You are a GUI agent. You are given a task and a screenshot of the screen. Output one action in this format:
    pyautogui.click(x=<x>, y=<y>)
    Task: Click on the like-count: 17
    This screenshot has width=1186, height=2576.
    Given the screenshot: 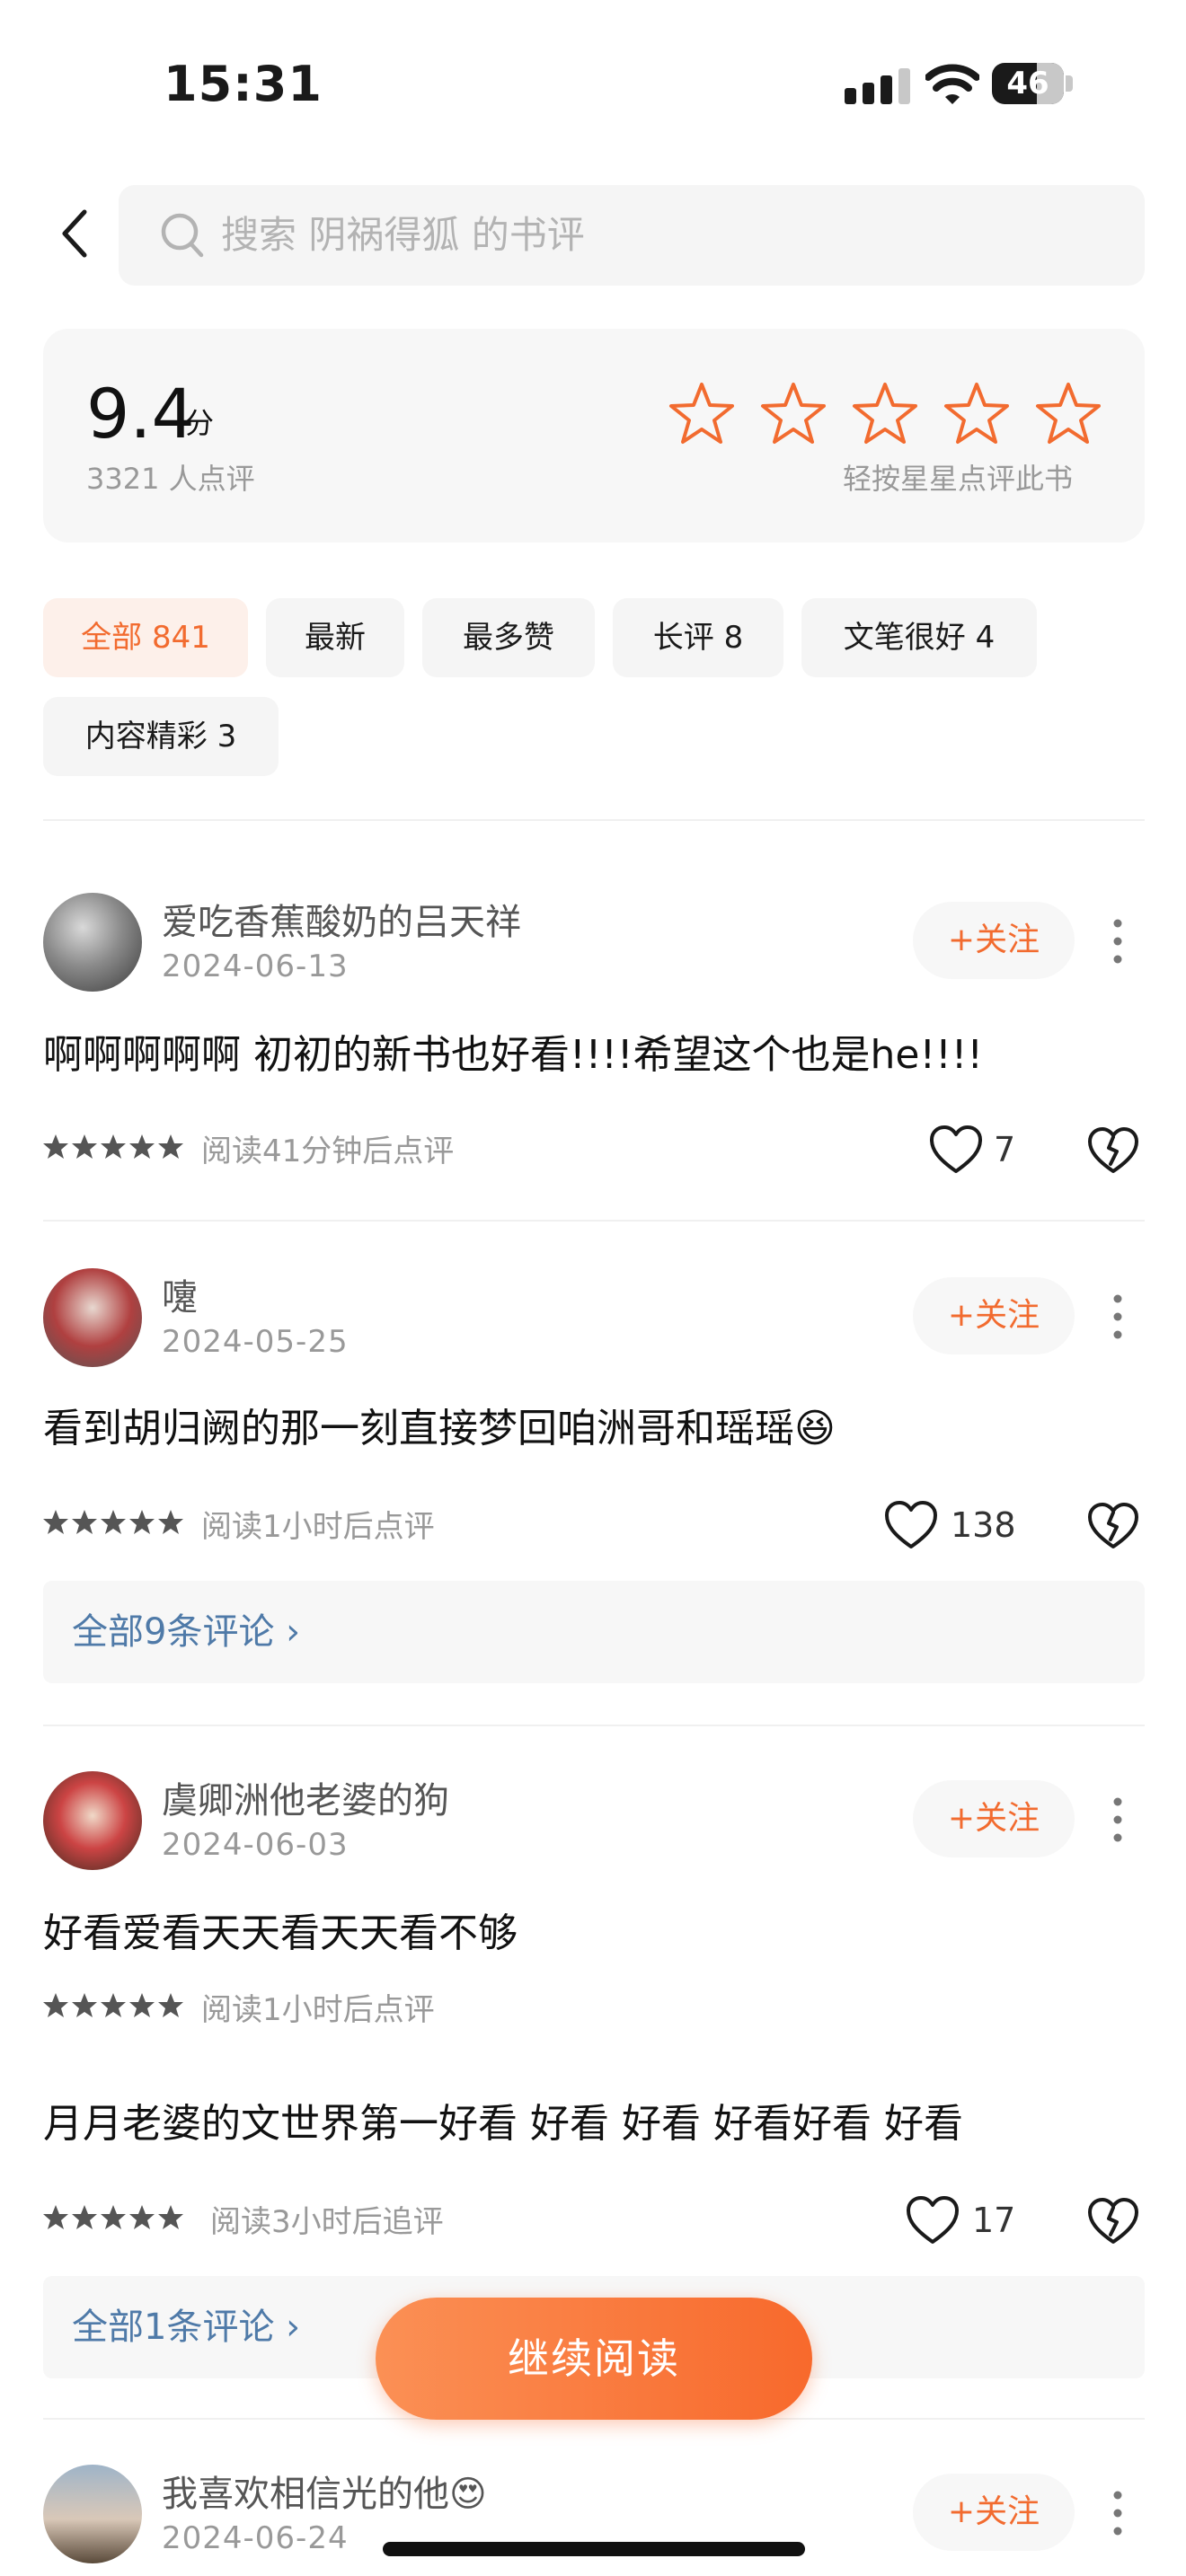 What is the action you would take?
    pyautogui.click(x=994, y=2220)
    